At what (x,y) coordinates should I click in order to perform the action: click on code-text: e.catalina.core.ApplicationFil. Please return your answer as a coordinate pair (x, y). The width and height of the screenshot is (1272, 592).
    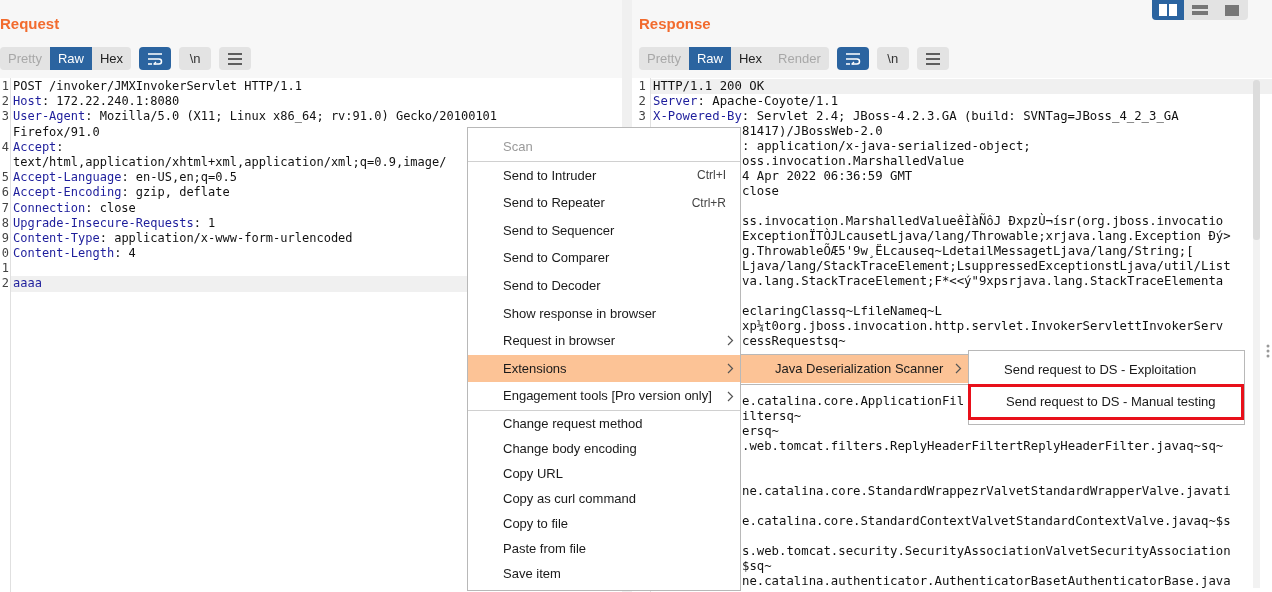
    Looking at the image, I should click on (853, 401).